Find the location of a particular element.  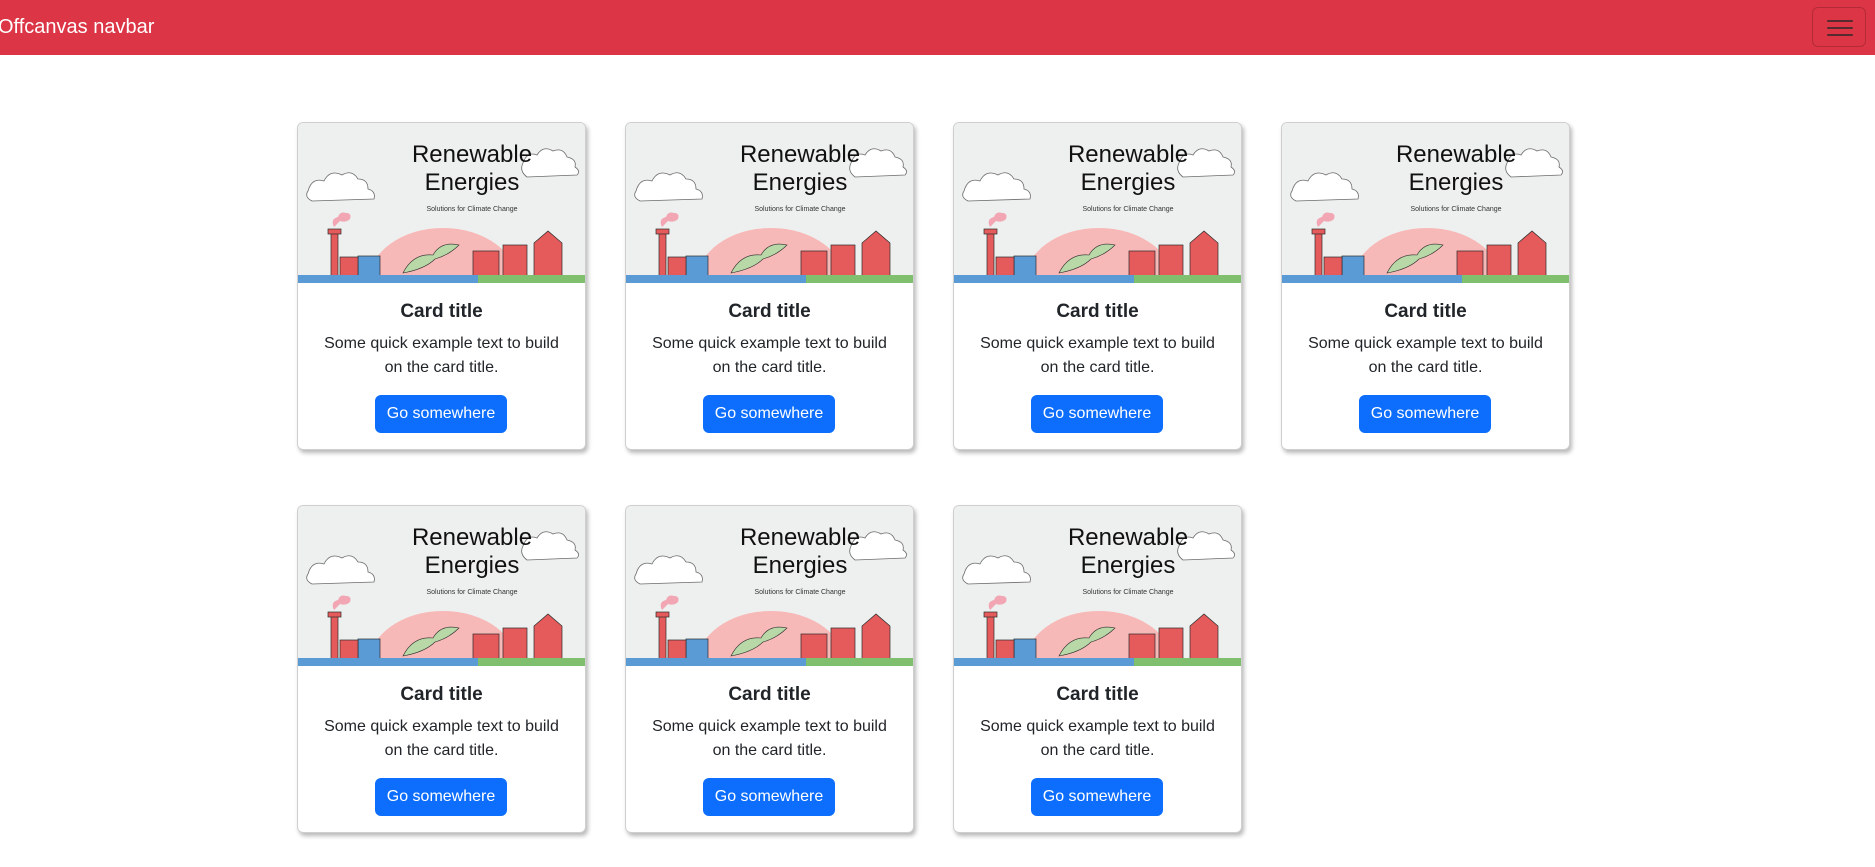

navbar: Offcanvas navbar is located at coordinates (937, 27).